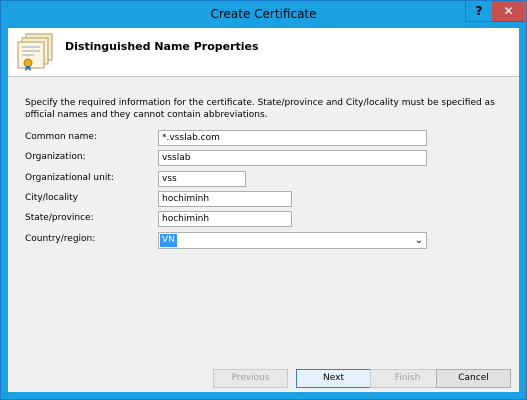 Image resolution: width=527 pixels, height=400 pixels. I want to click on finish-button: Finish, so click(407, 378).